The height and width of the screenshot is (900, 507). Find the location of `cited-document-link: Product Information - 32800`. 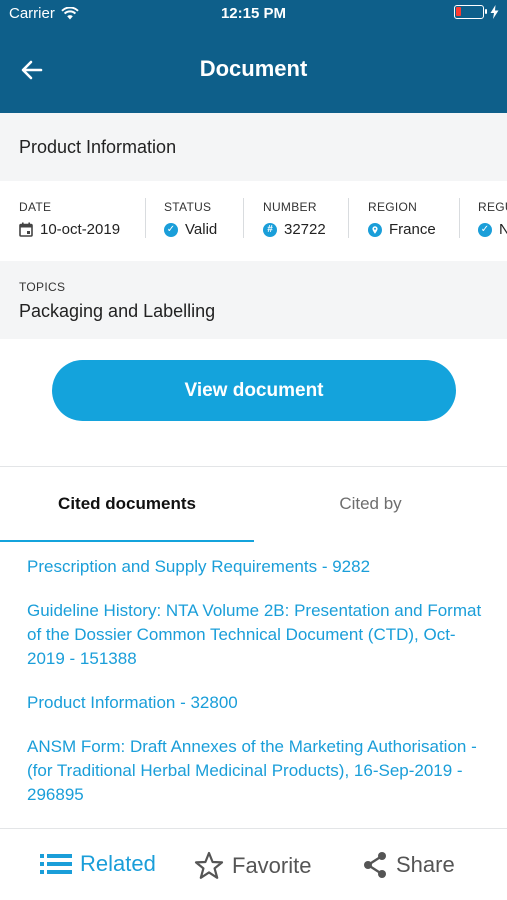

cited-document-link: Product Information - 32800 is located at coordinates (257, 703).